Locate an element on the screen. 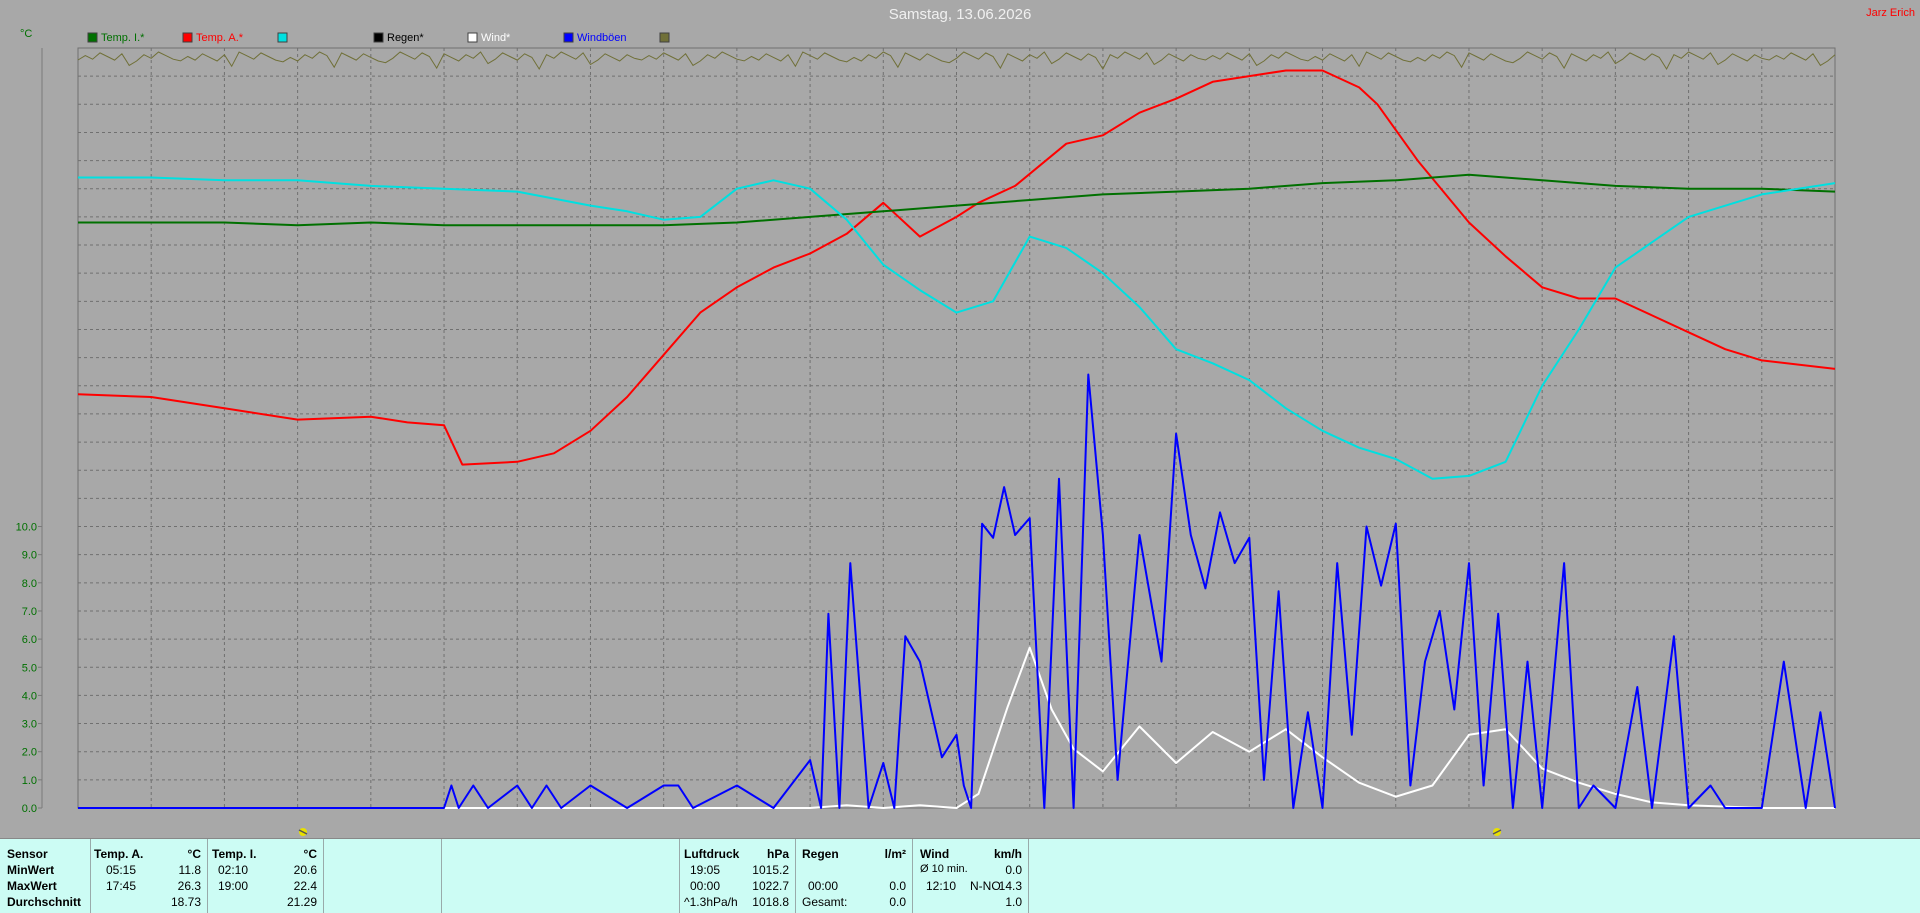  stats-value-rain-total: 0.0 is located at coordinates (897, 902).